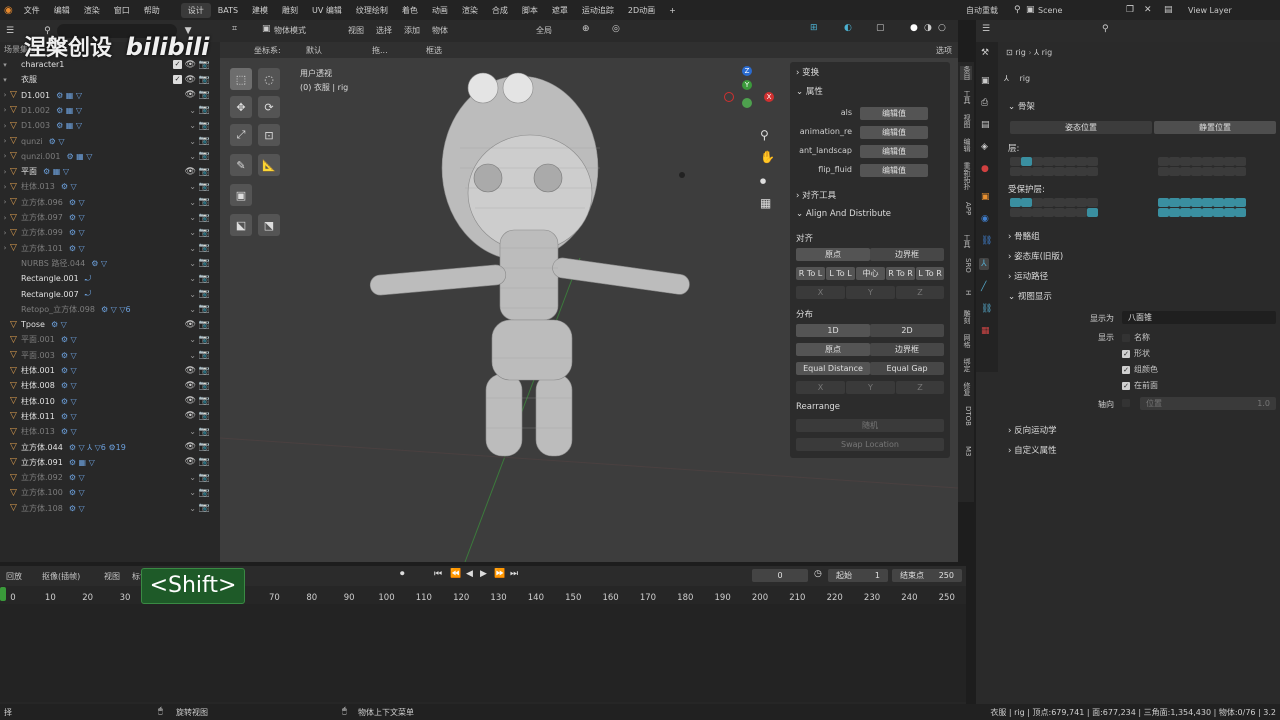 This screenshot has width=1280, height=720. Describe the element at coordinates (32, 141) in the screenshot. I see `outliner-item-name: qunzi` at that location.